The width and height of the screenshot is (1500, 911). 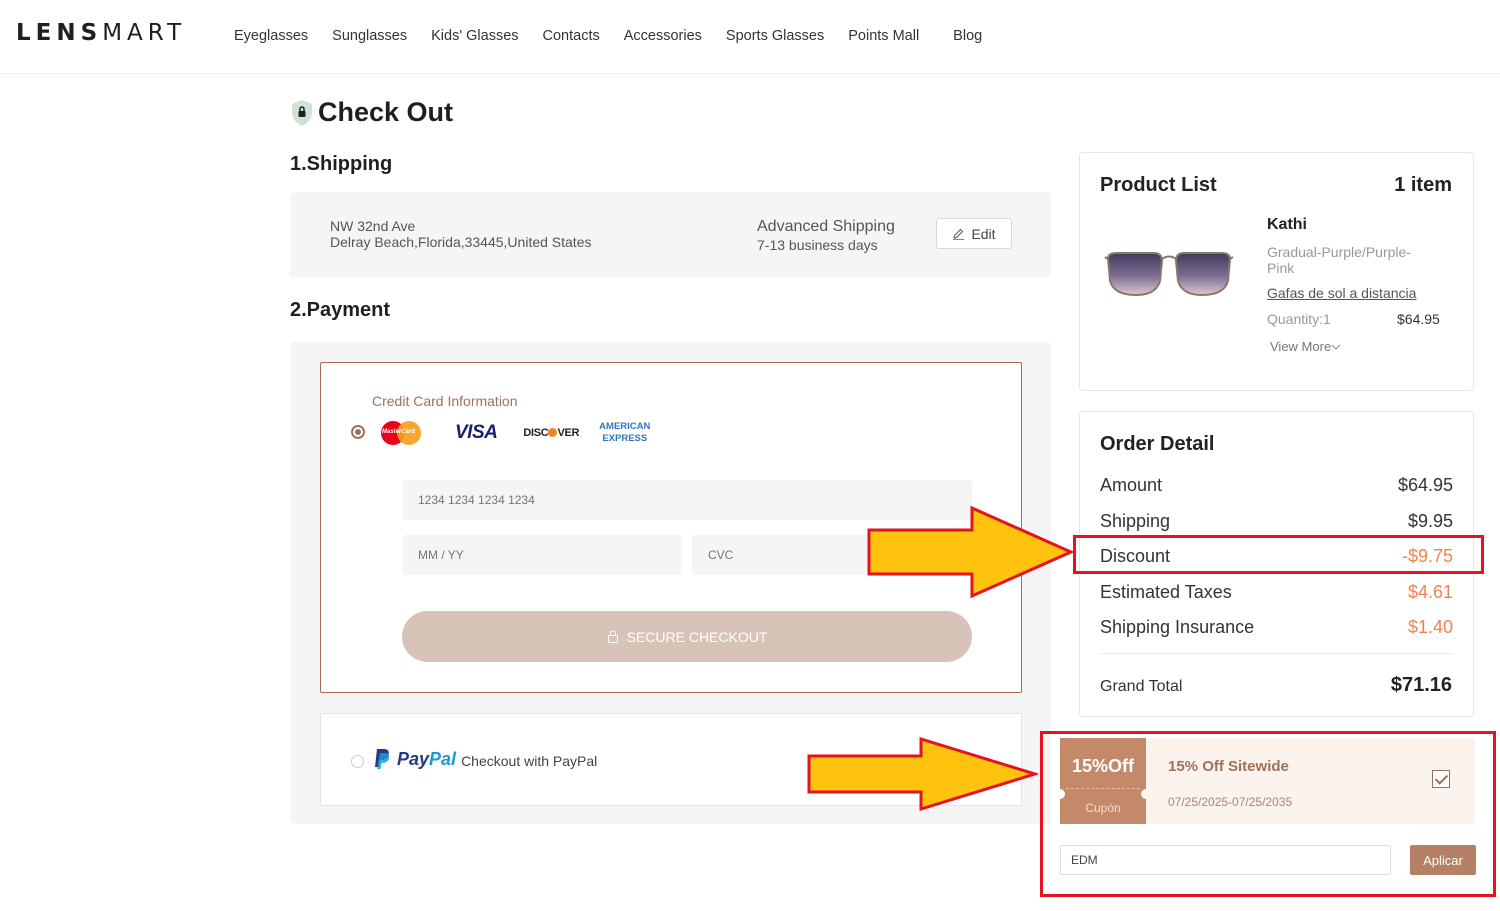 I want to click on paypal-logo: PayPal, so click(x=427, y=758).